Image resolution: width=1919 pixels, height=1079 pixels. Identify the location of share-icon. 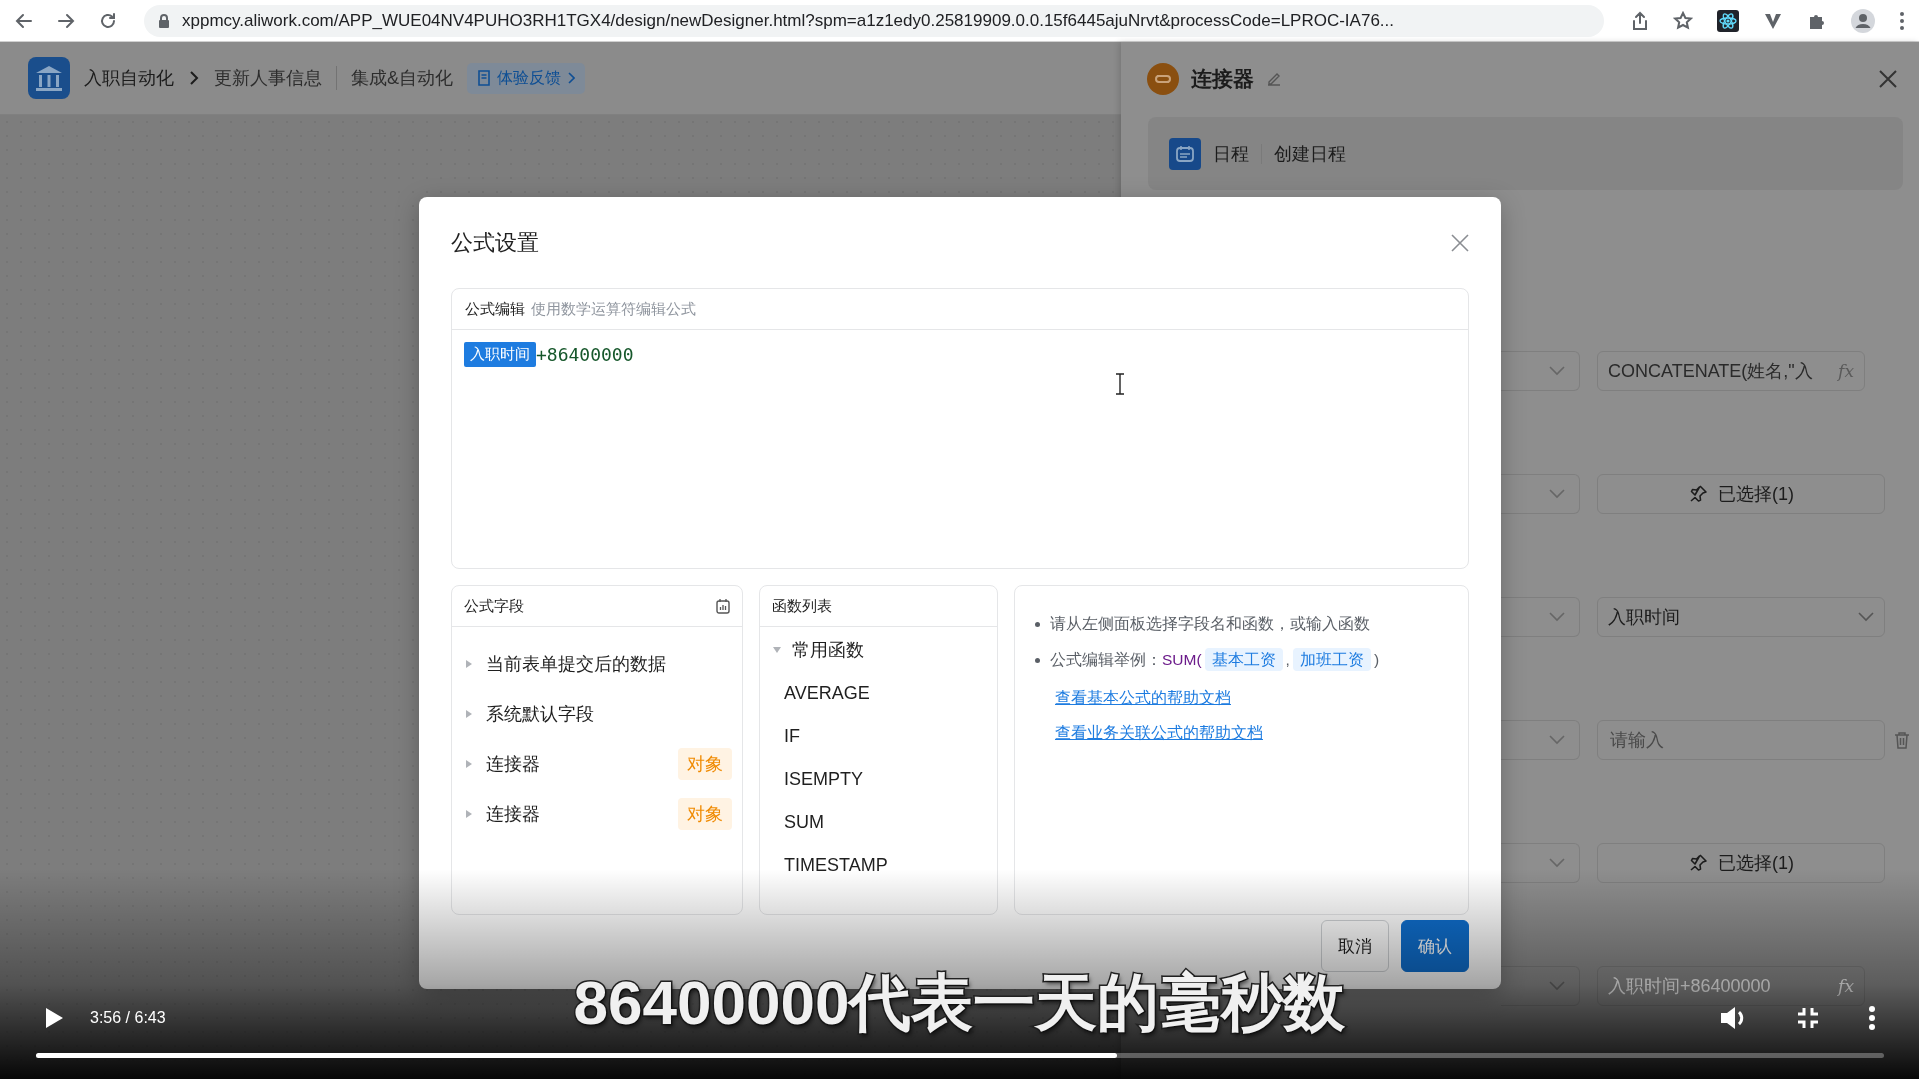
(1640, 20).